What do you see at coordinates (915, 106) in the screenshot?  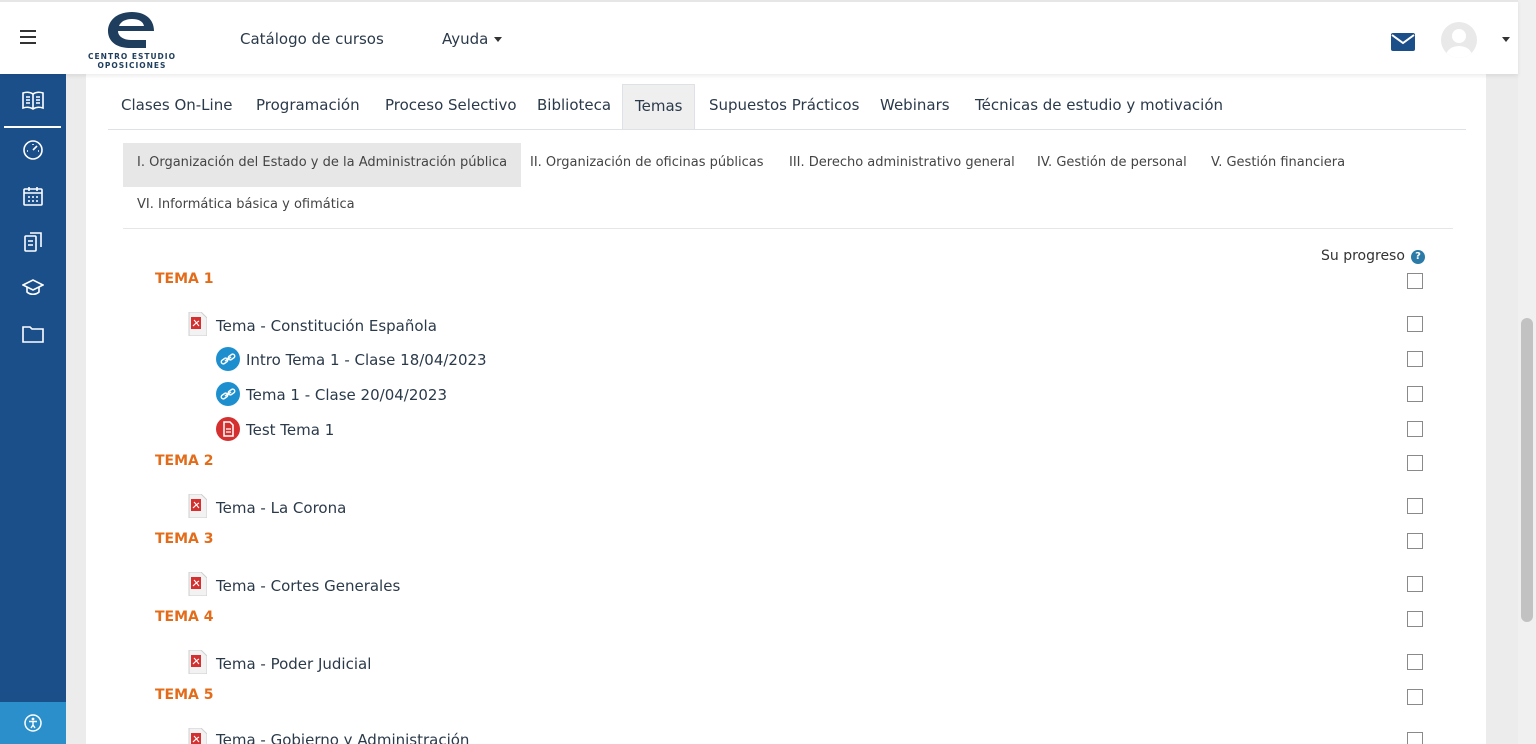 I see `tab-webinars: Webinars` at bounding box center [915, 106].